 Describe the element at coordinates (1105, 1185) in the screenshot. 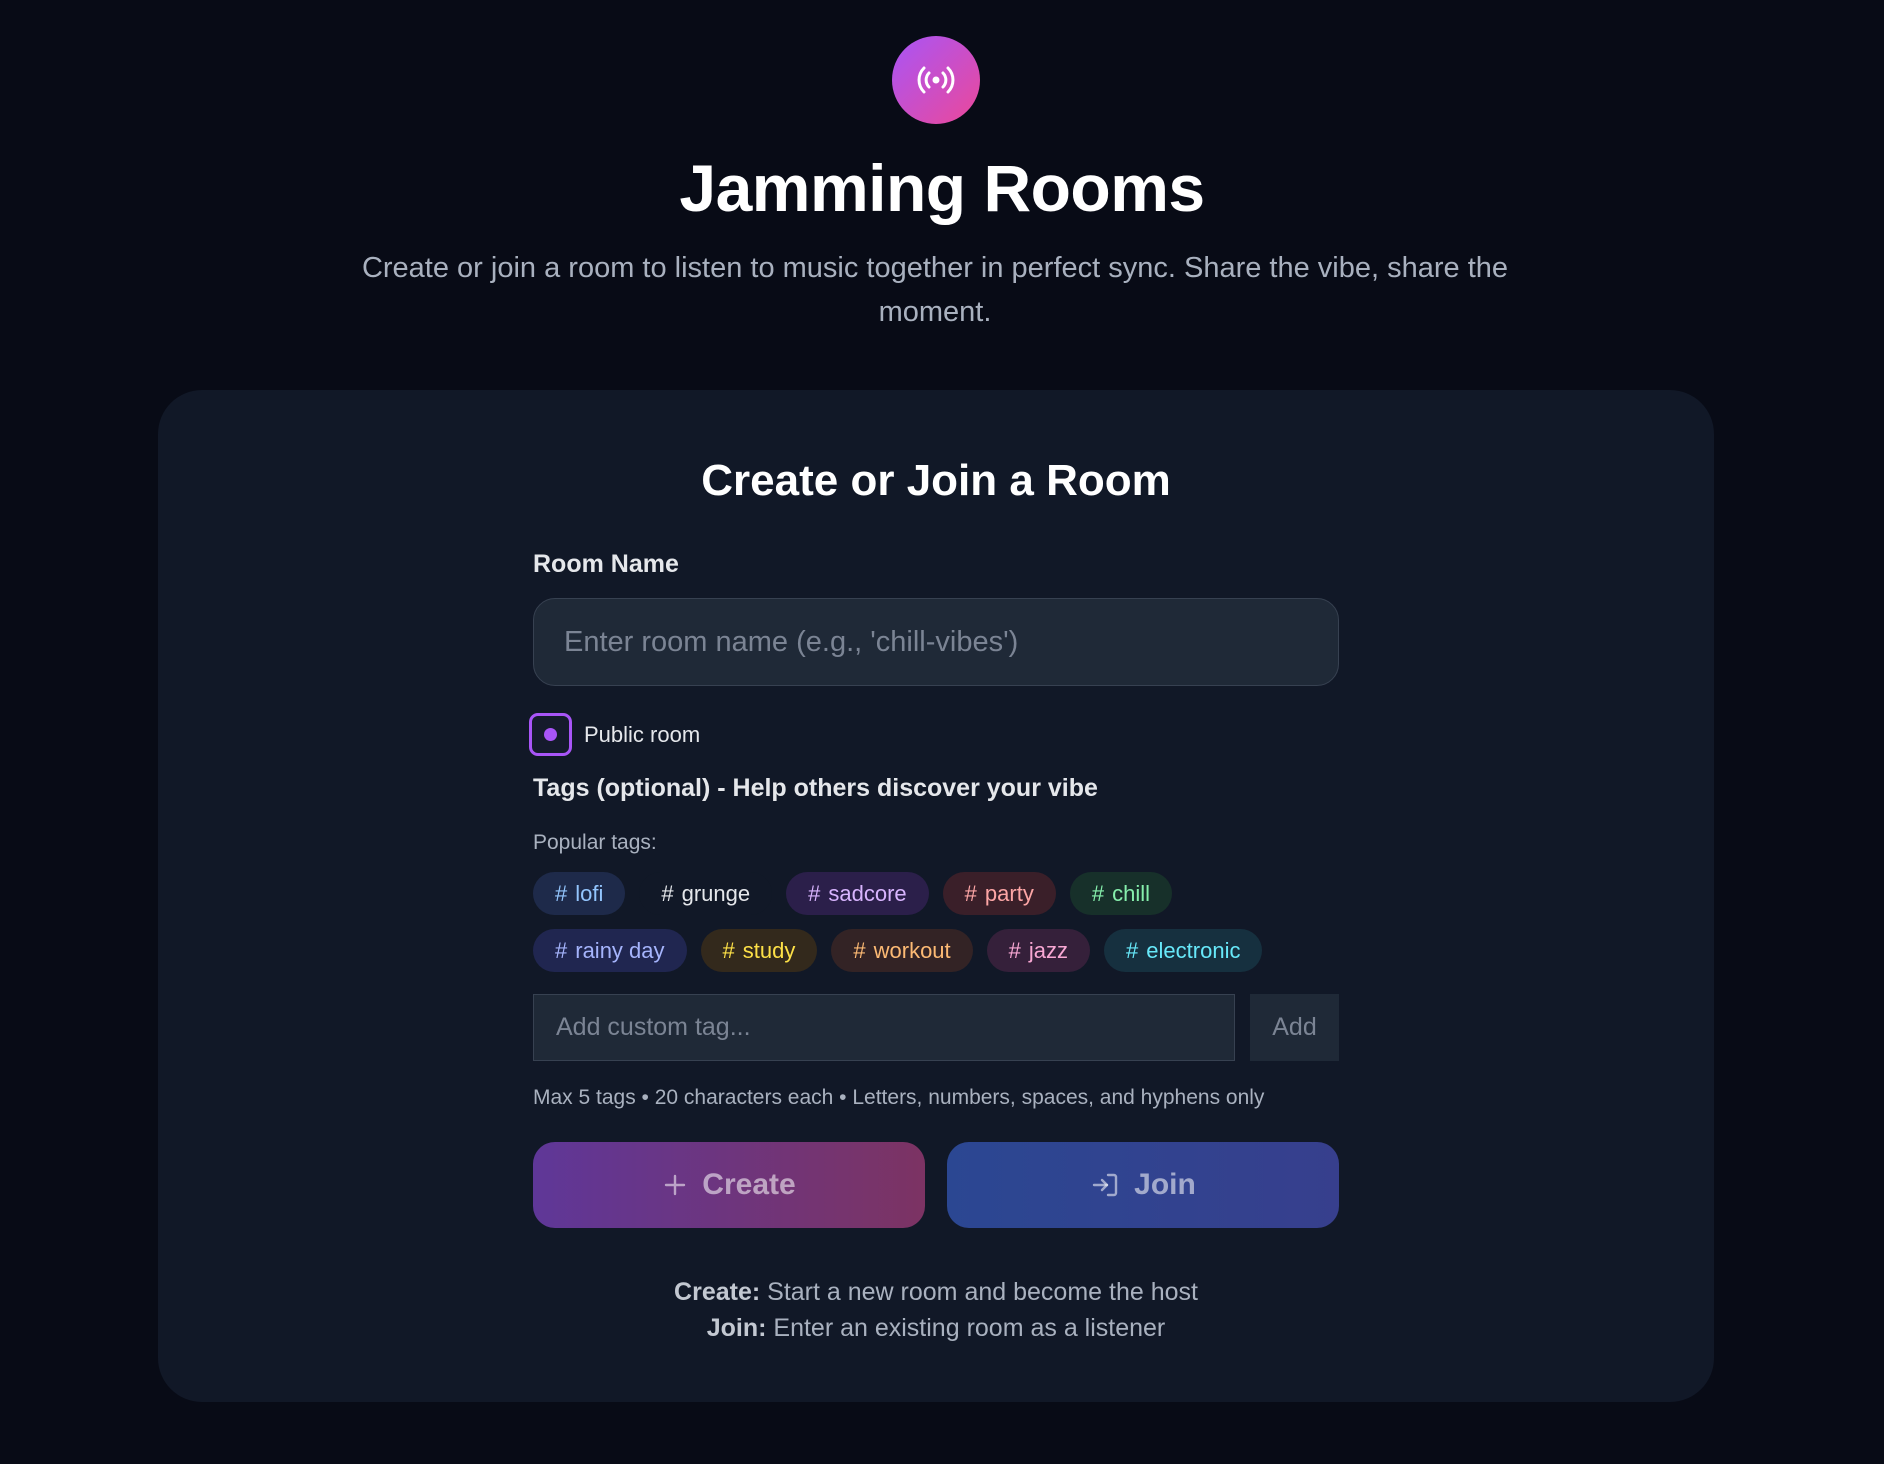

I see `sign-in-icon` at that location.